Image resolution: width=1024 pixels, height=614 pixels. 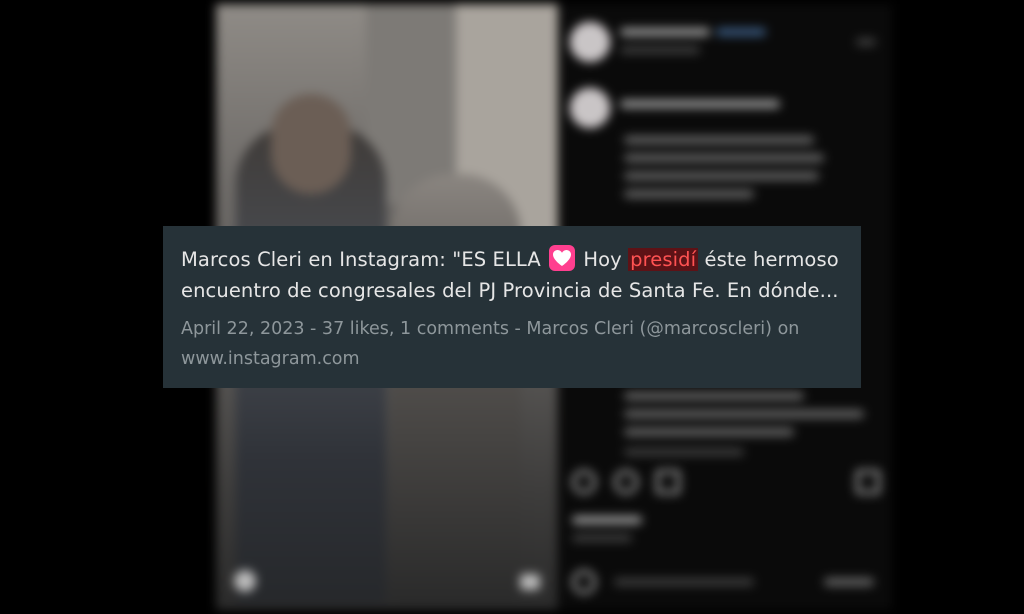 What do you see at coordinates (700, 104) in the screenshot?
I see `caption-username-line` at bounding box center [700, 104].